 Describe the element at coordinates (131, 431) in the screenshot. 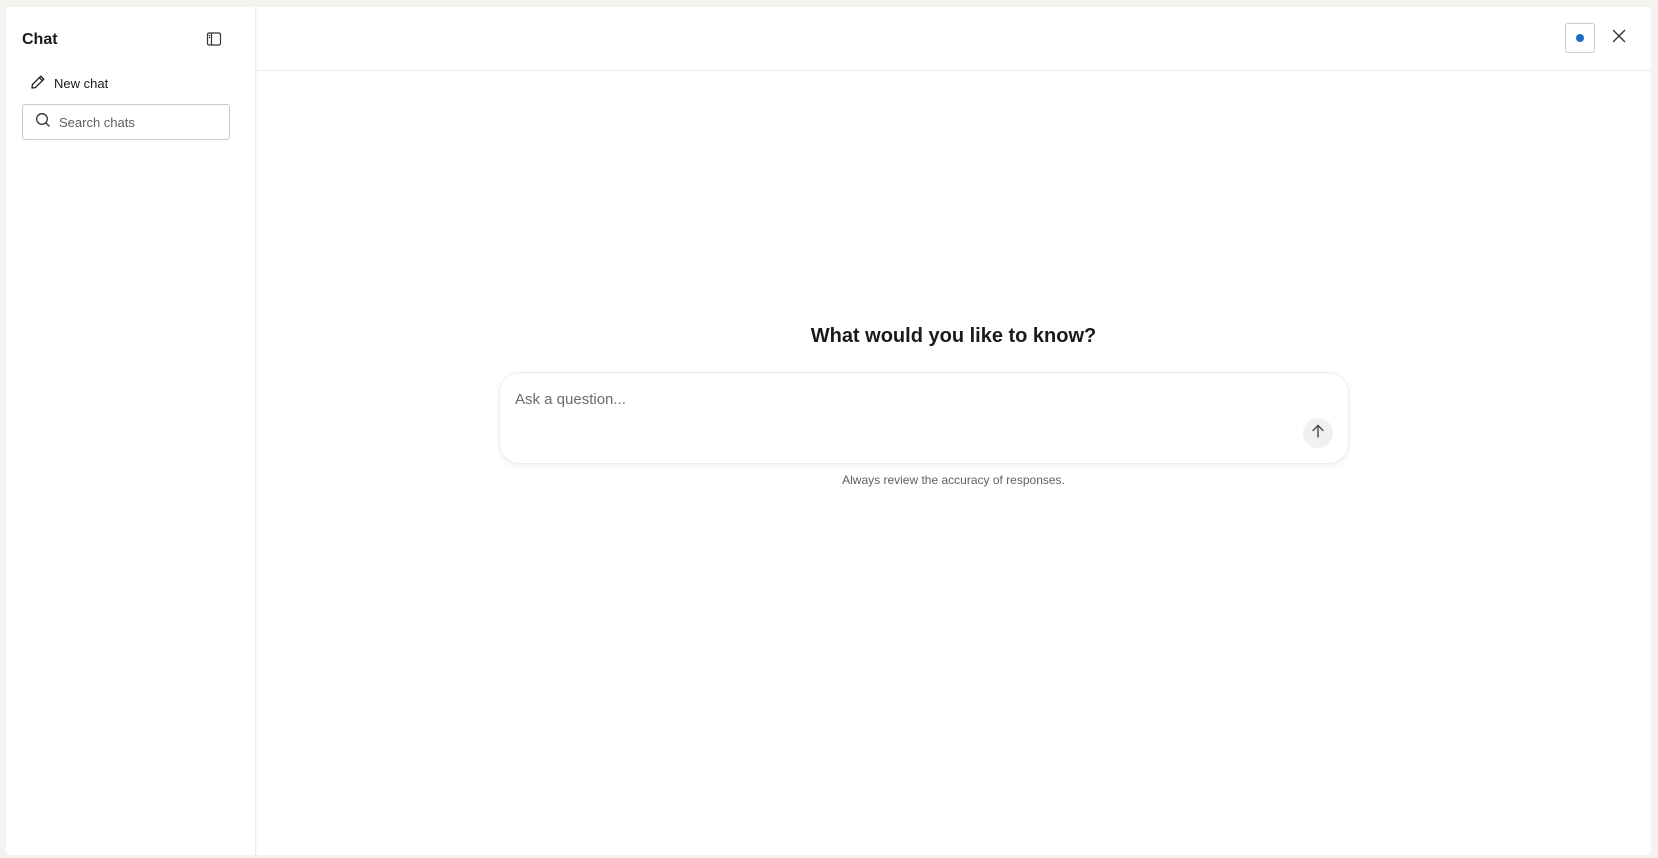

I see `sidebar: Chat New chat` at that location.